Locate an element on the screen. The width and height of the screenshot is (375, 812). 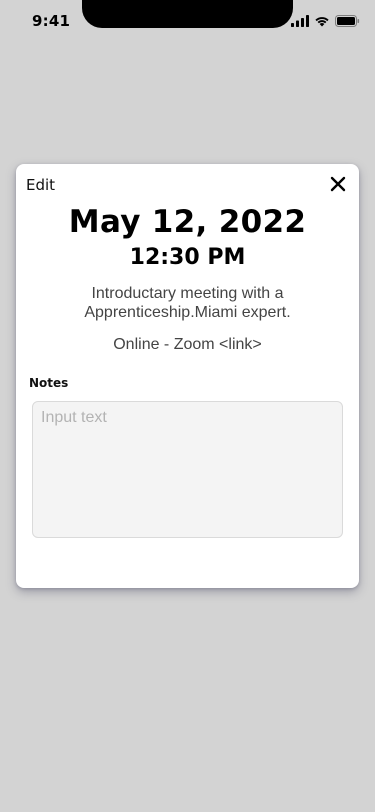
status-bar: 9:41 is located at coordinates (187, 22).